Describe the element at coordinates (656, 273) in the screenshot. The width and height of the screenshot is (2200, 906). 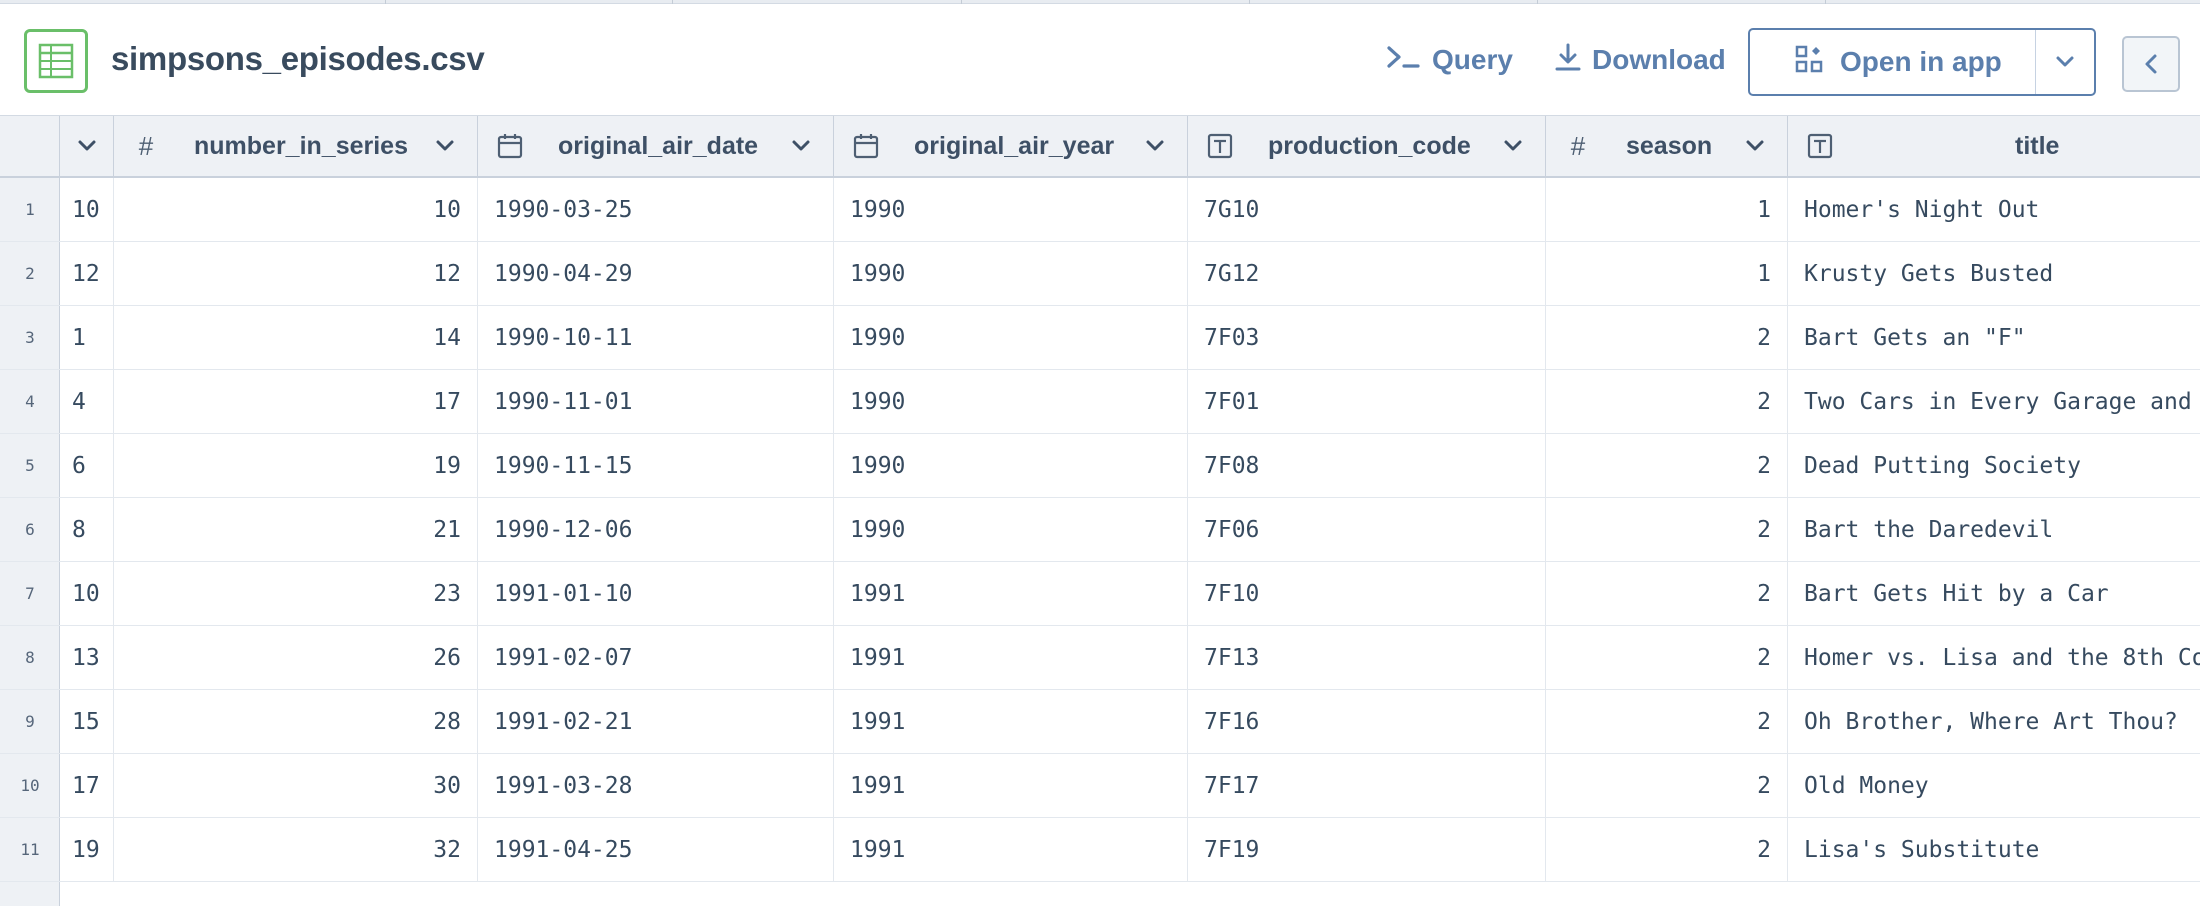
I see `table-cell: 1990-04-29` at that location.